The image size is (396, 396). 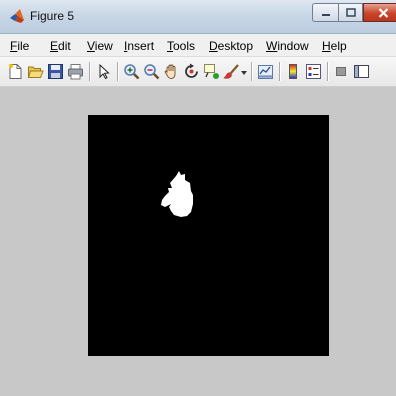 I want to click on new-figure-icon, so click(x=15, y=71).